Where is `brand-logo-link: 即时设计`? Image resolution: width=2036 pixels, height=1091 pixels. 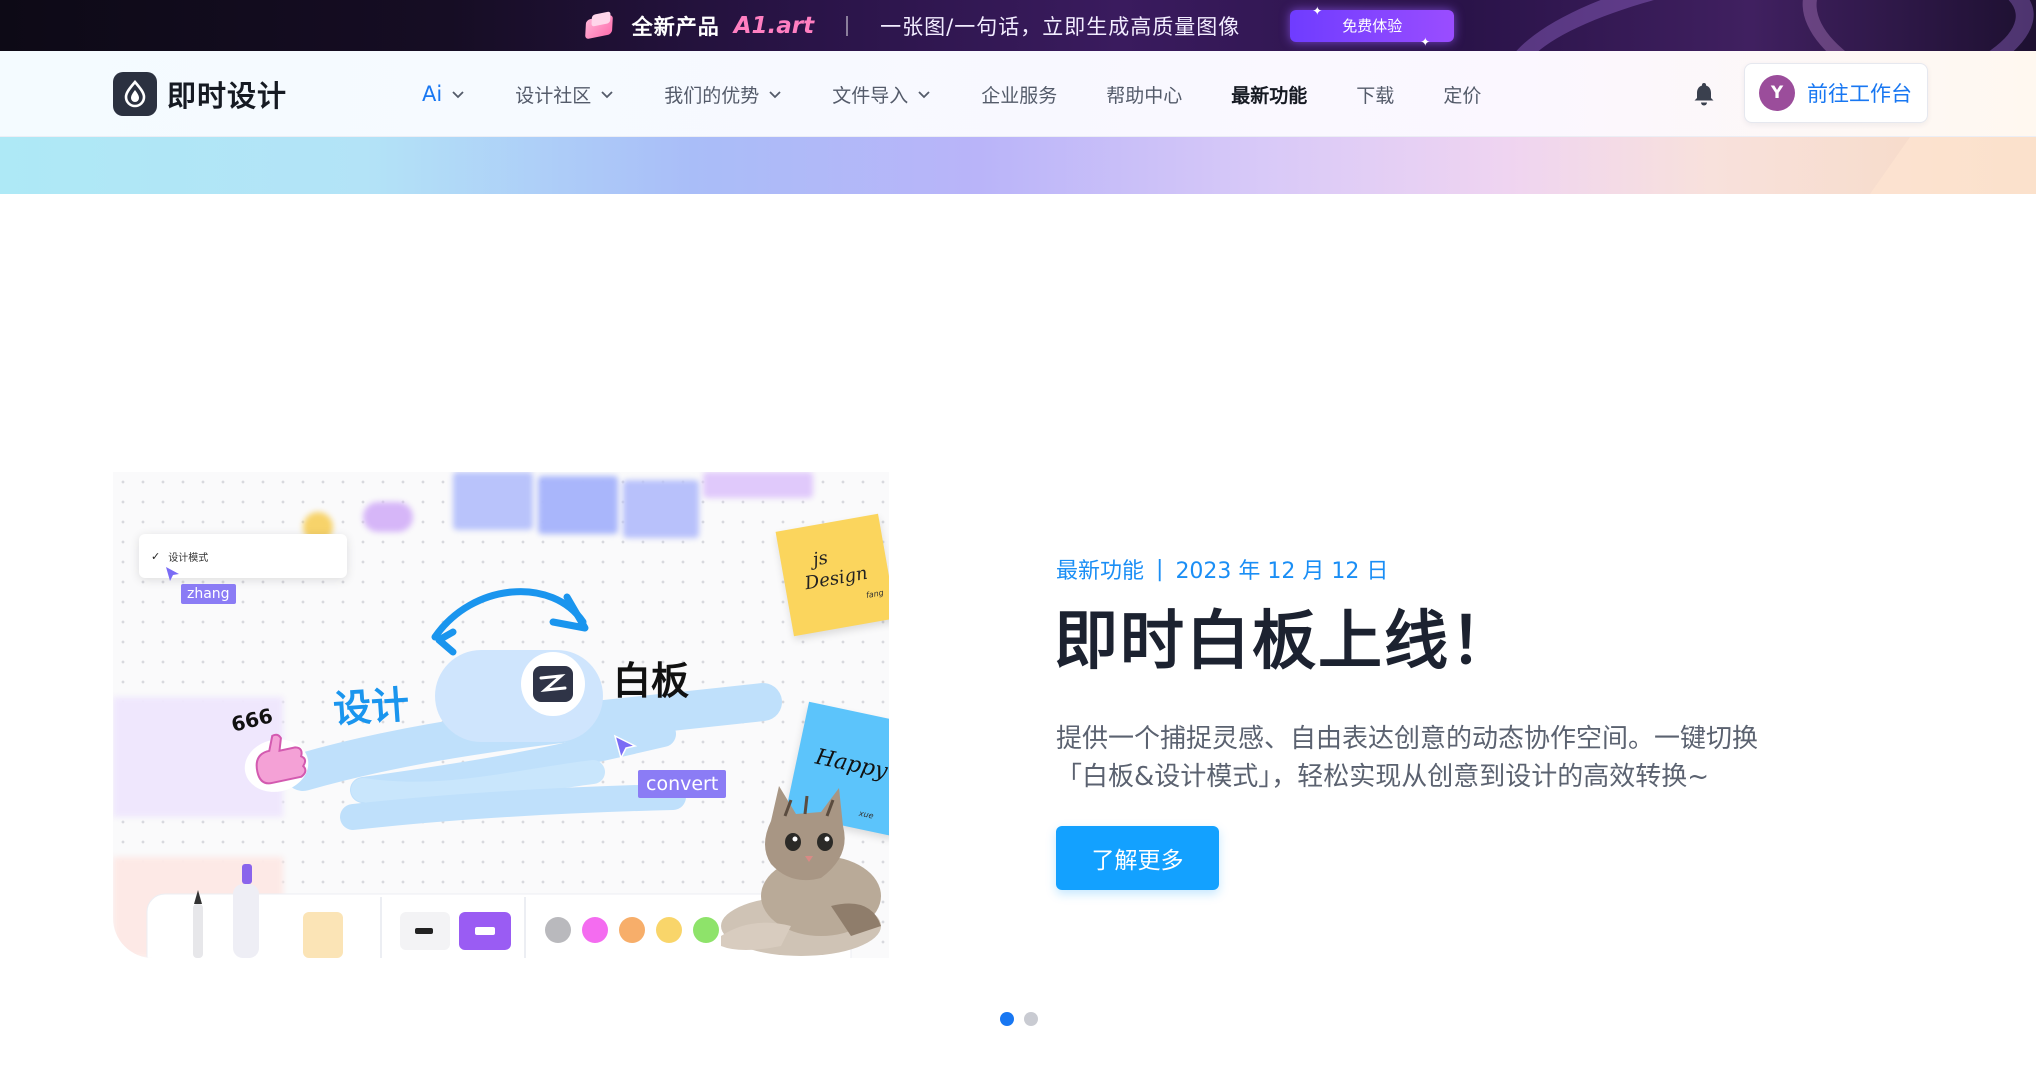
brand-logo-link: 即时设计 is located at coordinates (200, 94).